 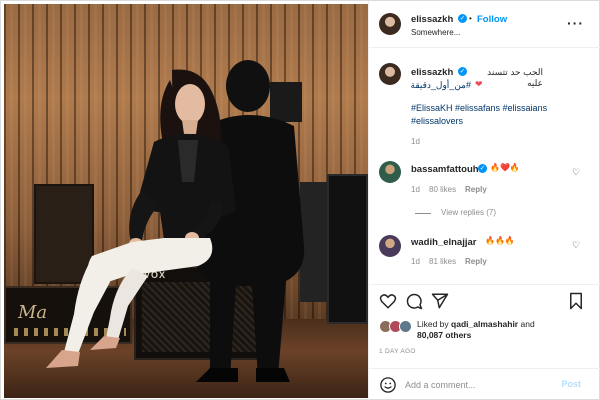 I want to click on follow-button: Follow, so click(x=492, y=19).